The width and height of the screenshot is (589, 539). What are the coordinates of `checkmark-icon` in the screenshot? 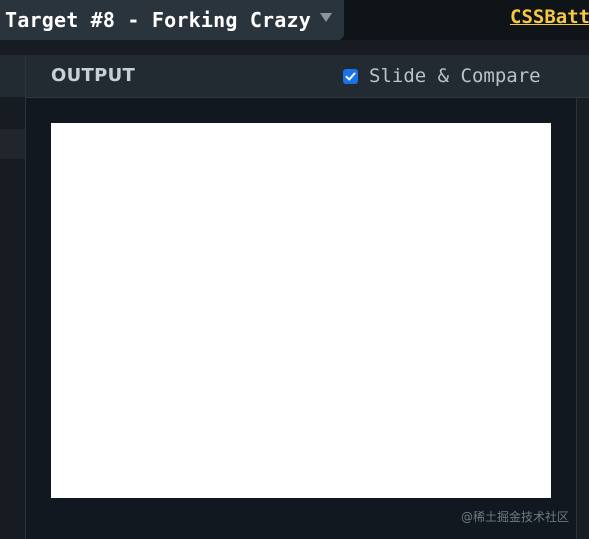 It's located at (350, 76).